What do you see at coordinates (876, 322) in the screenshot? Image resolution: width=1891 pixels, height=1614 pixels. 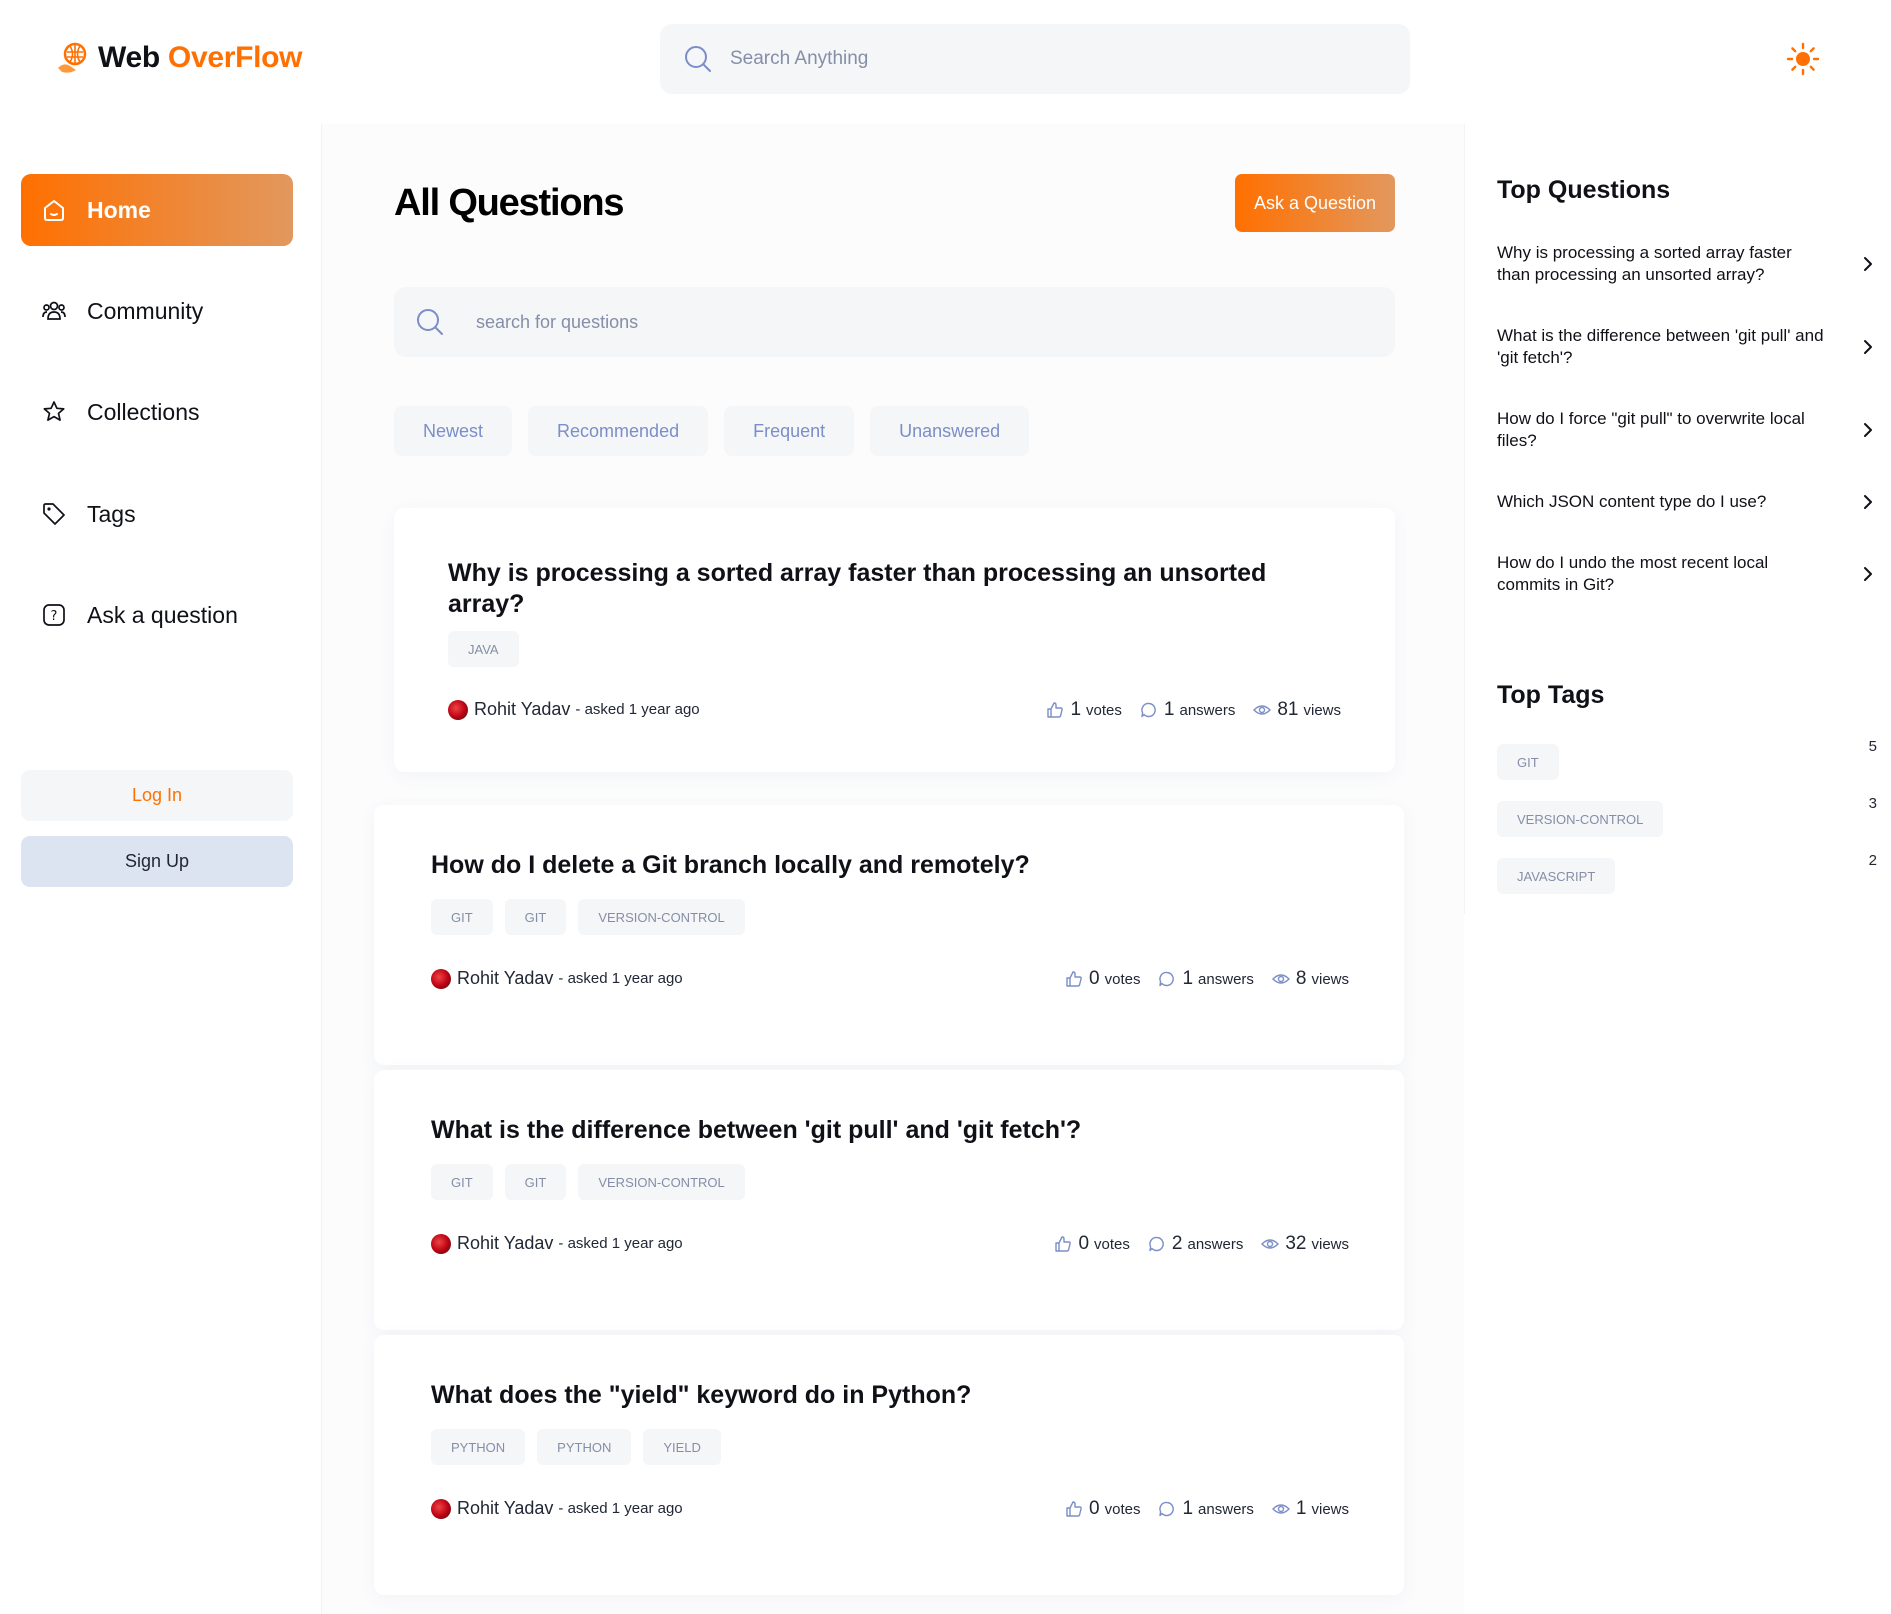 I see `question-search-input` at bounding box center [876, 322].